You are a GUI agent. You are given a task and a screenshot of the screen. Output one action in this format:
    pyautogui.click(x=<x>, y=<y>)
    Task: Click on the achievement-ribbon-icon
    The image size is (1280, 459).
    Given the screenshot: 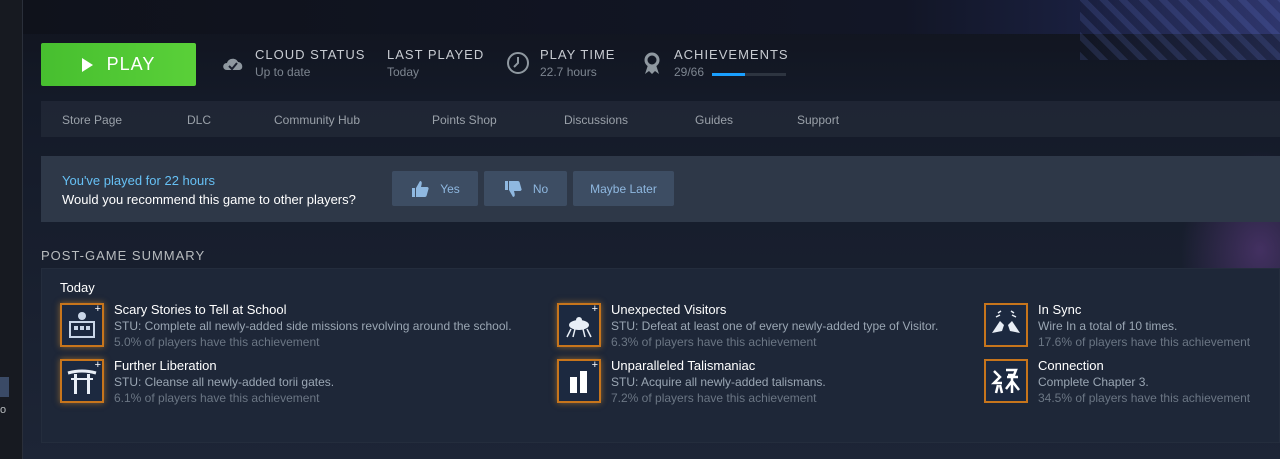 What is the action you would take?
    pyautogui.click(x=652, y=63)
    